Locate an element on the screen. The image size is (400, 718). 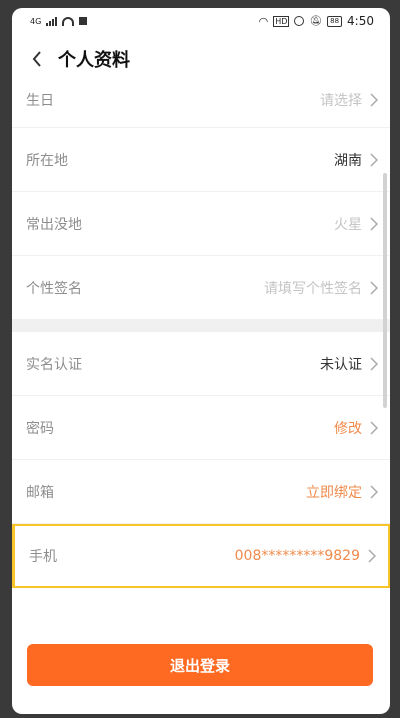
row-birthday: 生日 请选择 is located at coordinates (201, 106).